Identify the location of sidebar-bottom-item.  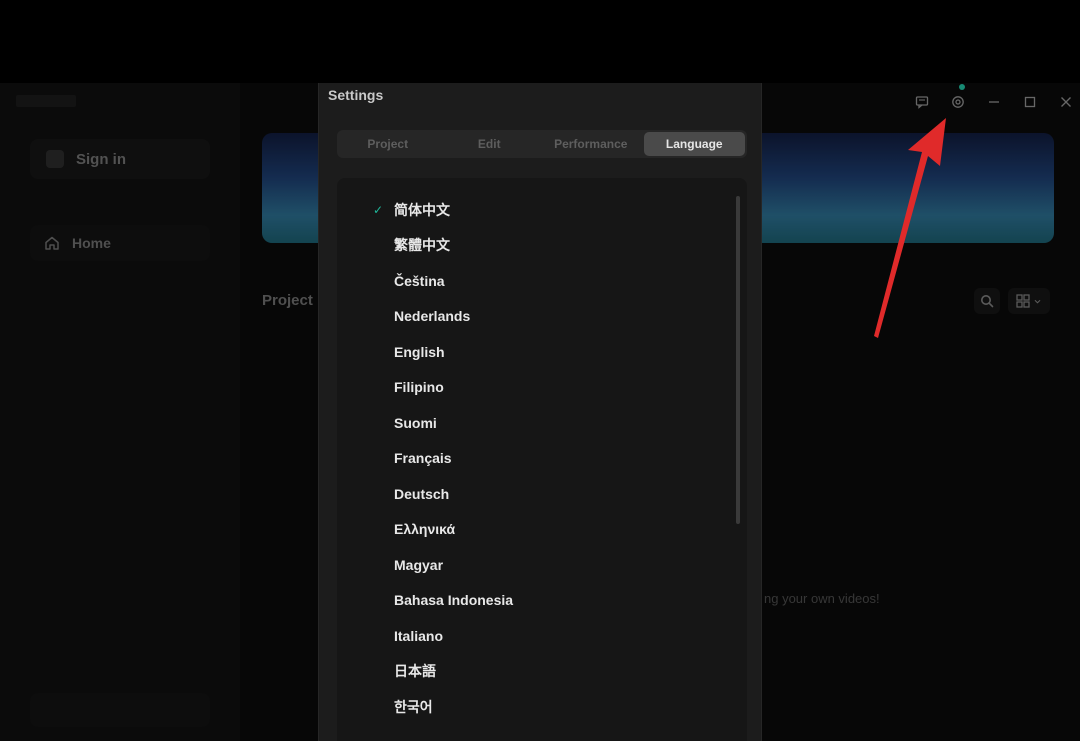
(120, 710).